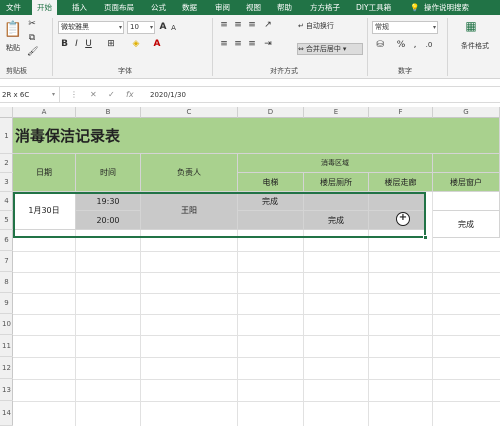 This screenshot has width=500, height=426. I want to click on header-date: 日期, so click(44, 173).